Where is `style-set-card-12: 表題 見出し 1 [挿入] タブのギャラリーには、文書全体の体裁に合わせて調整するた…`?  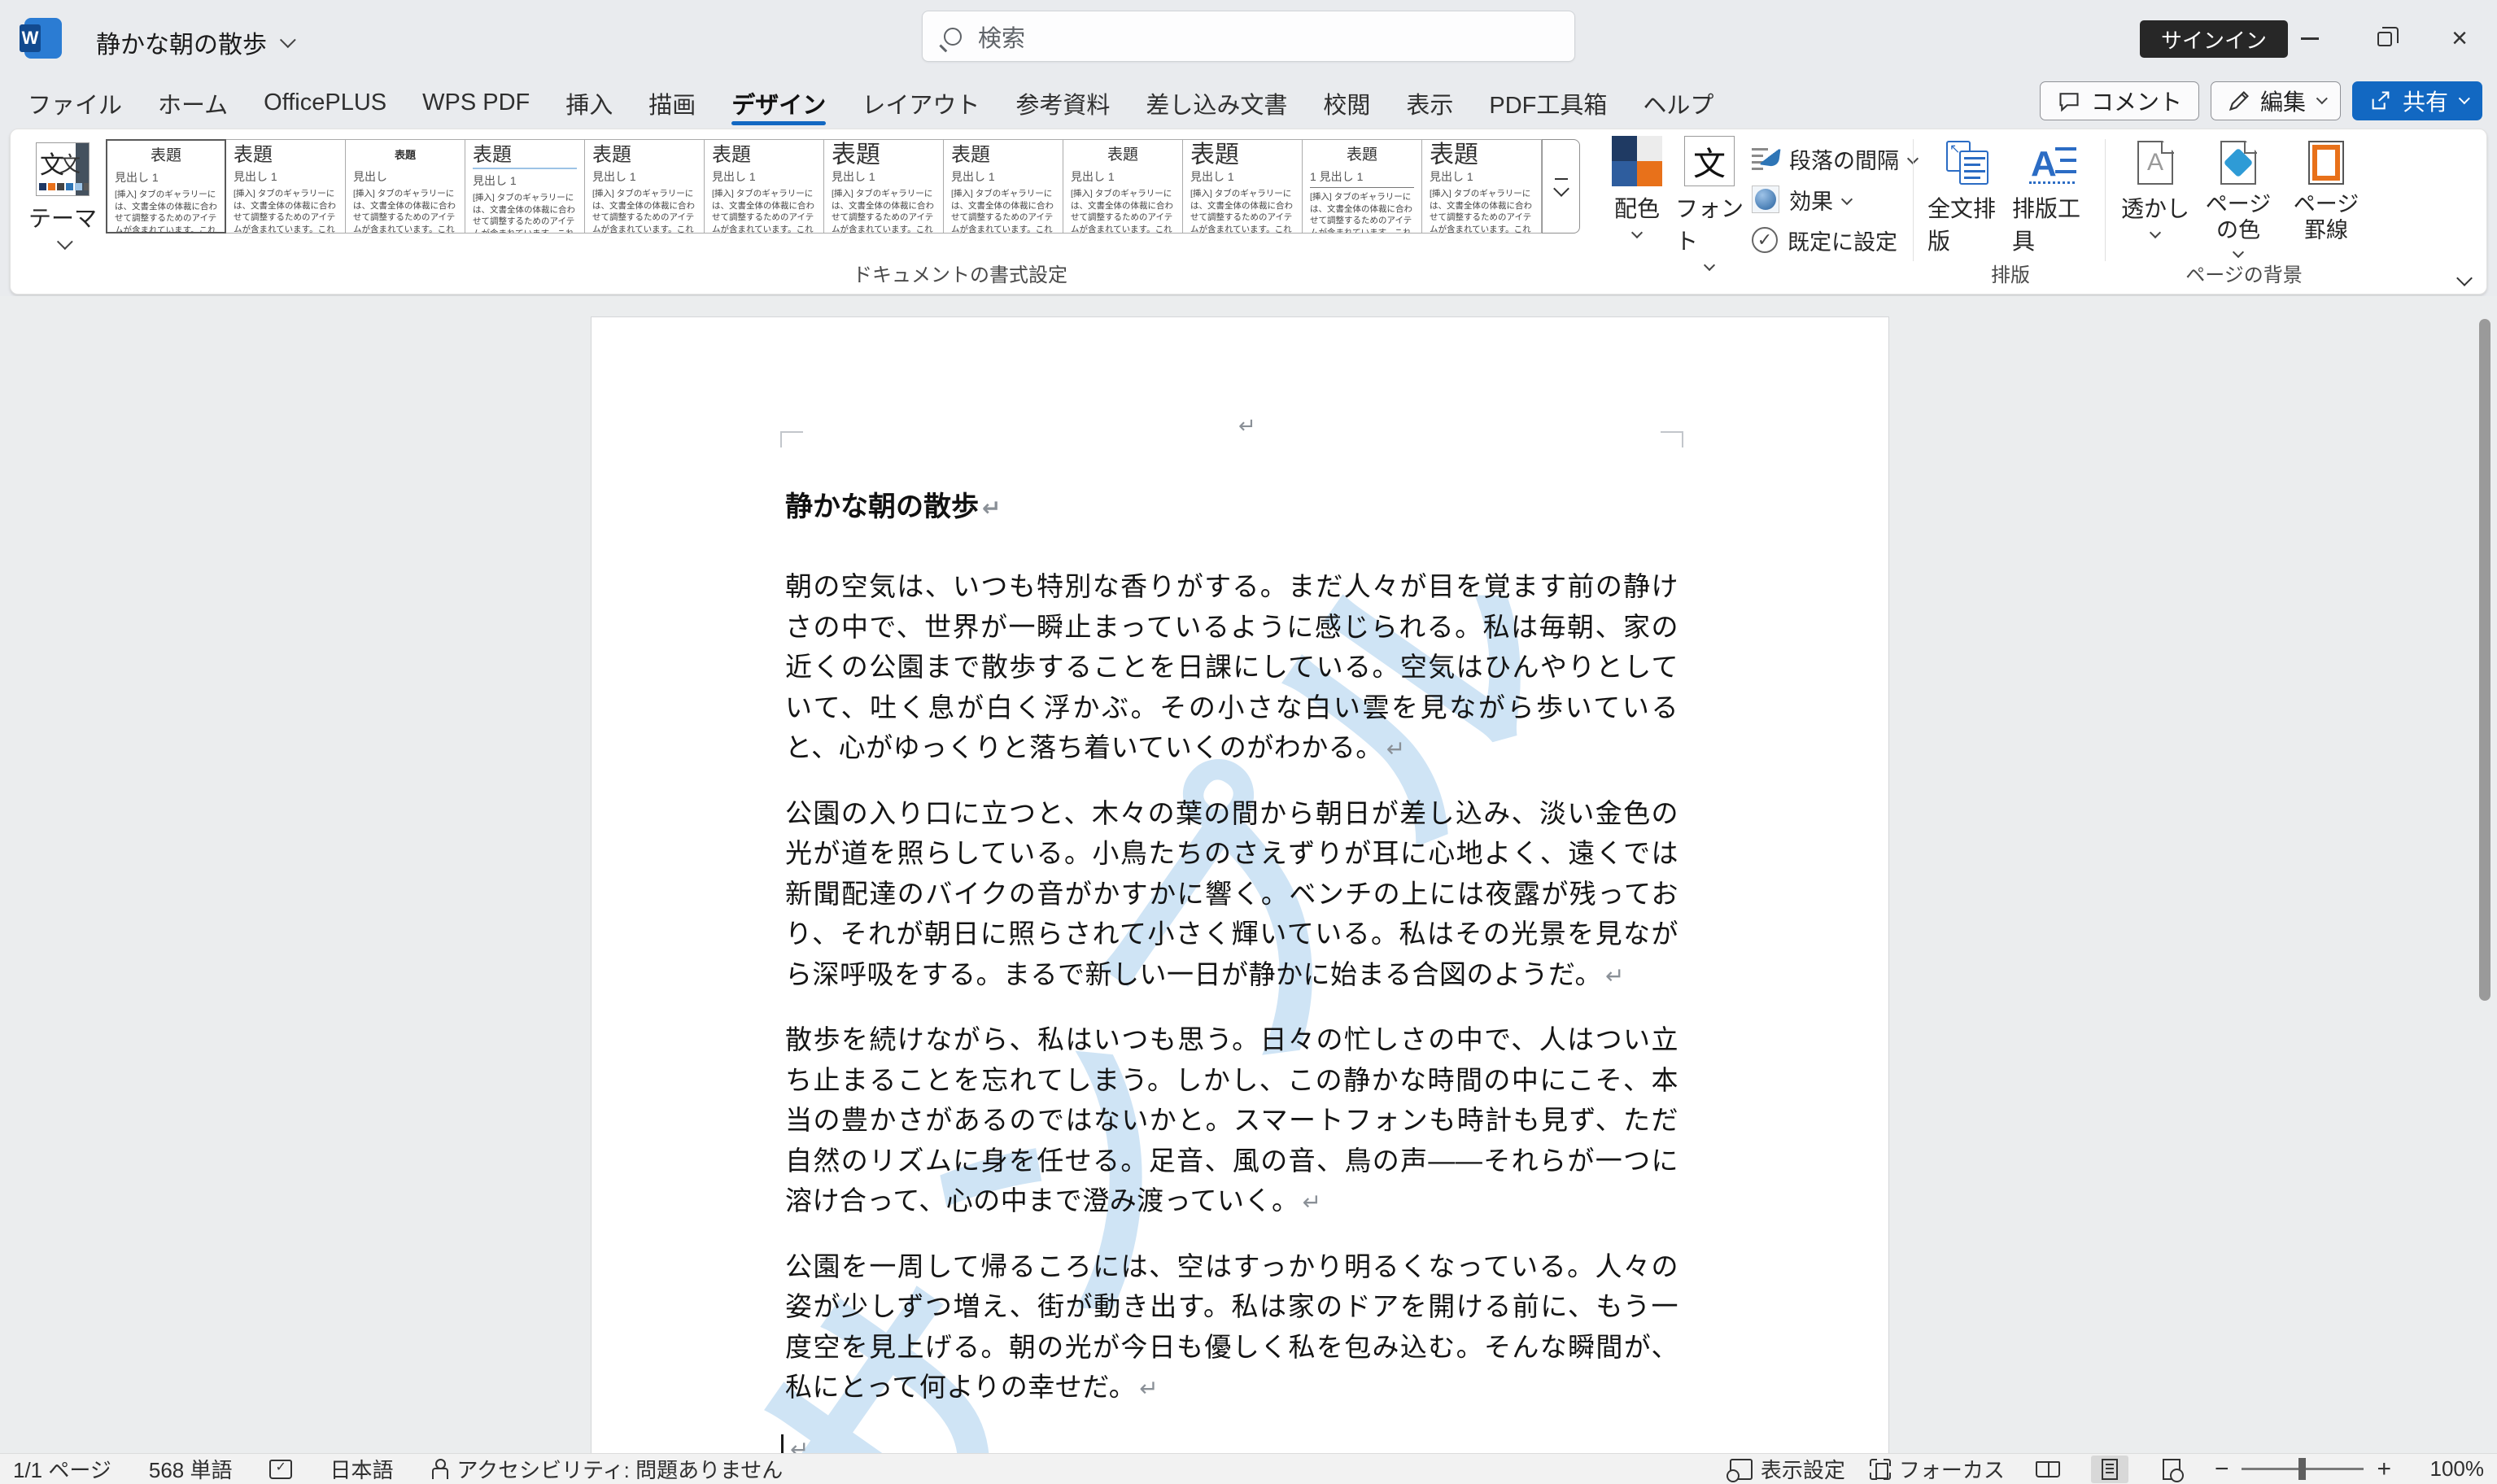
style-set-card-12: 表題 見出し 1 [挿入] タブのギャラリーには、文書全体の体裁に合わせて調整するた… is located at coordinates (1481, 187).